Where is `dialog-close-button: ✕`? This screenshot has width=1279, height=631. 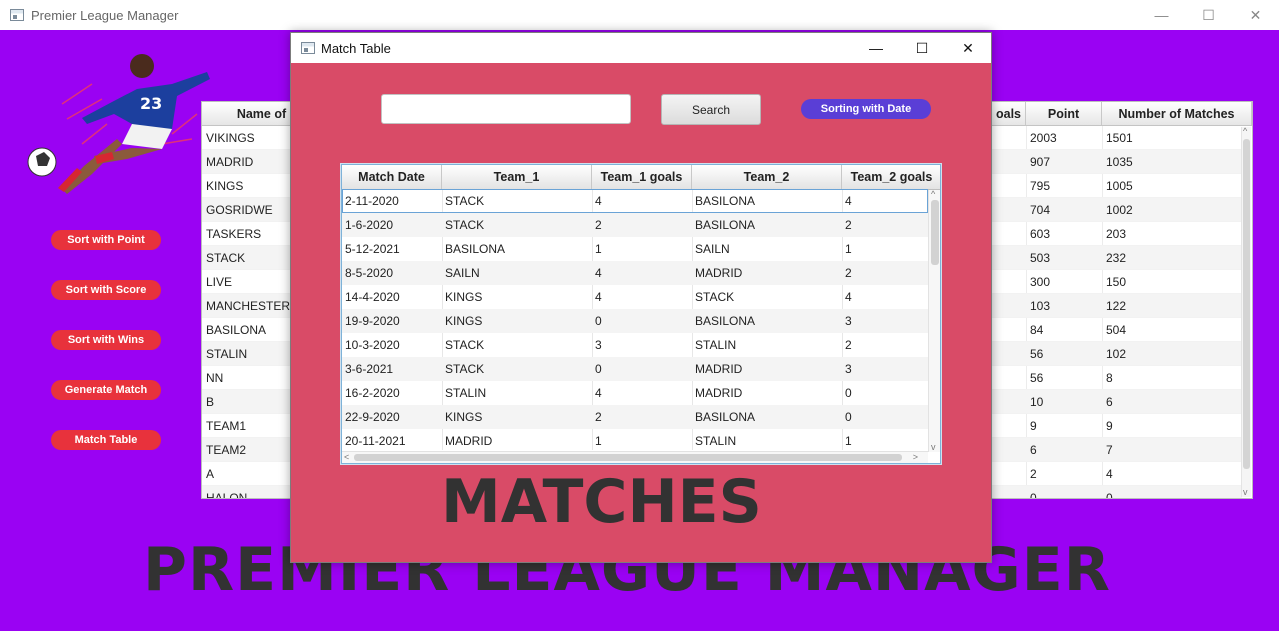
dialog-close-button: ✕ is located at coordinates (968, 48).